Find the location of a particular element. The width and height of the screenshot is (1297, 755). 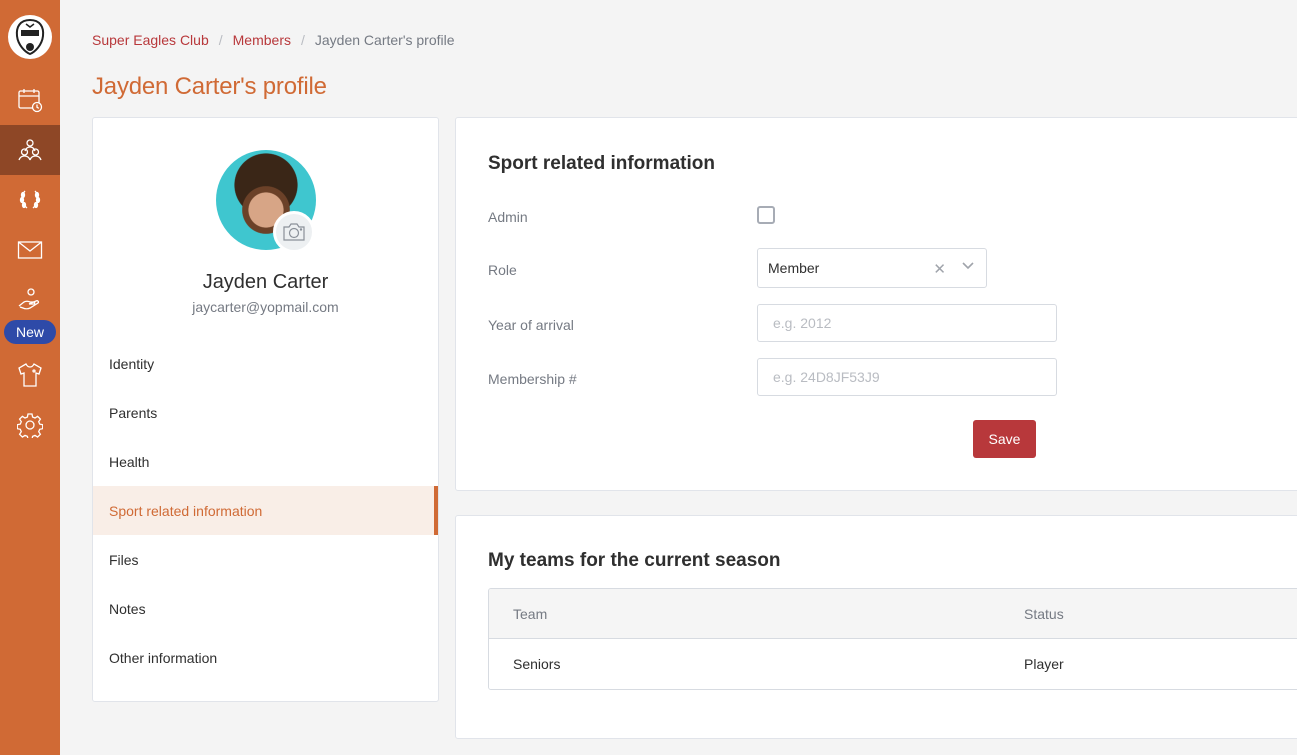

breadcrumb-club-link: Super Eagles Club is located at coordinates (150, 40).